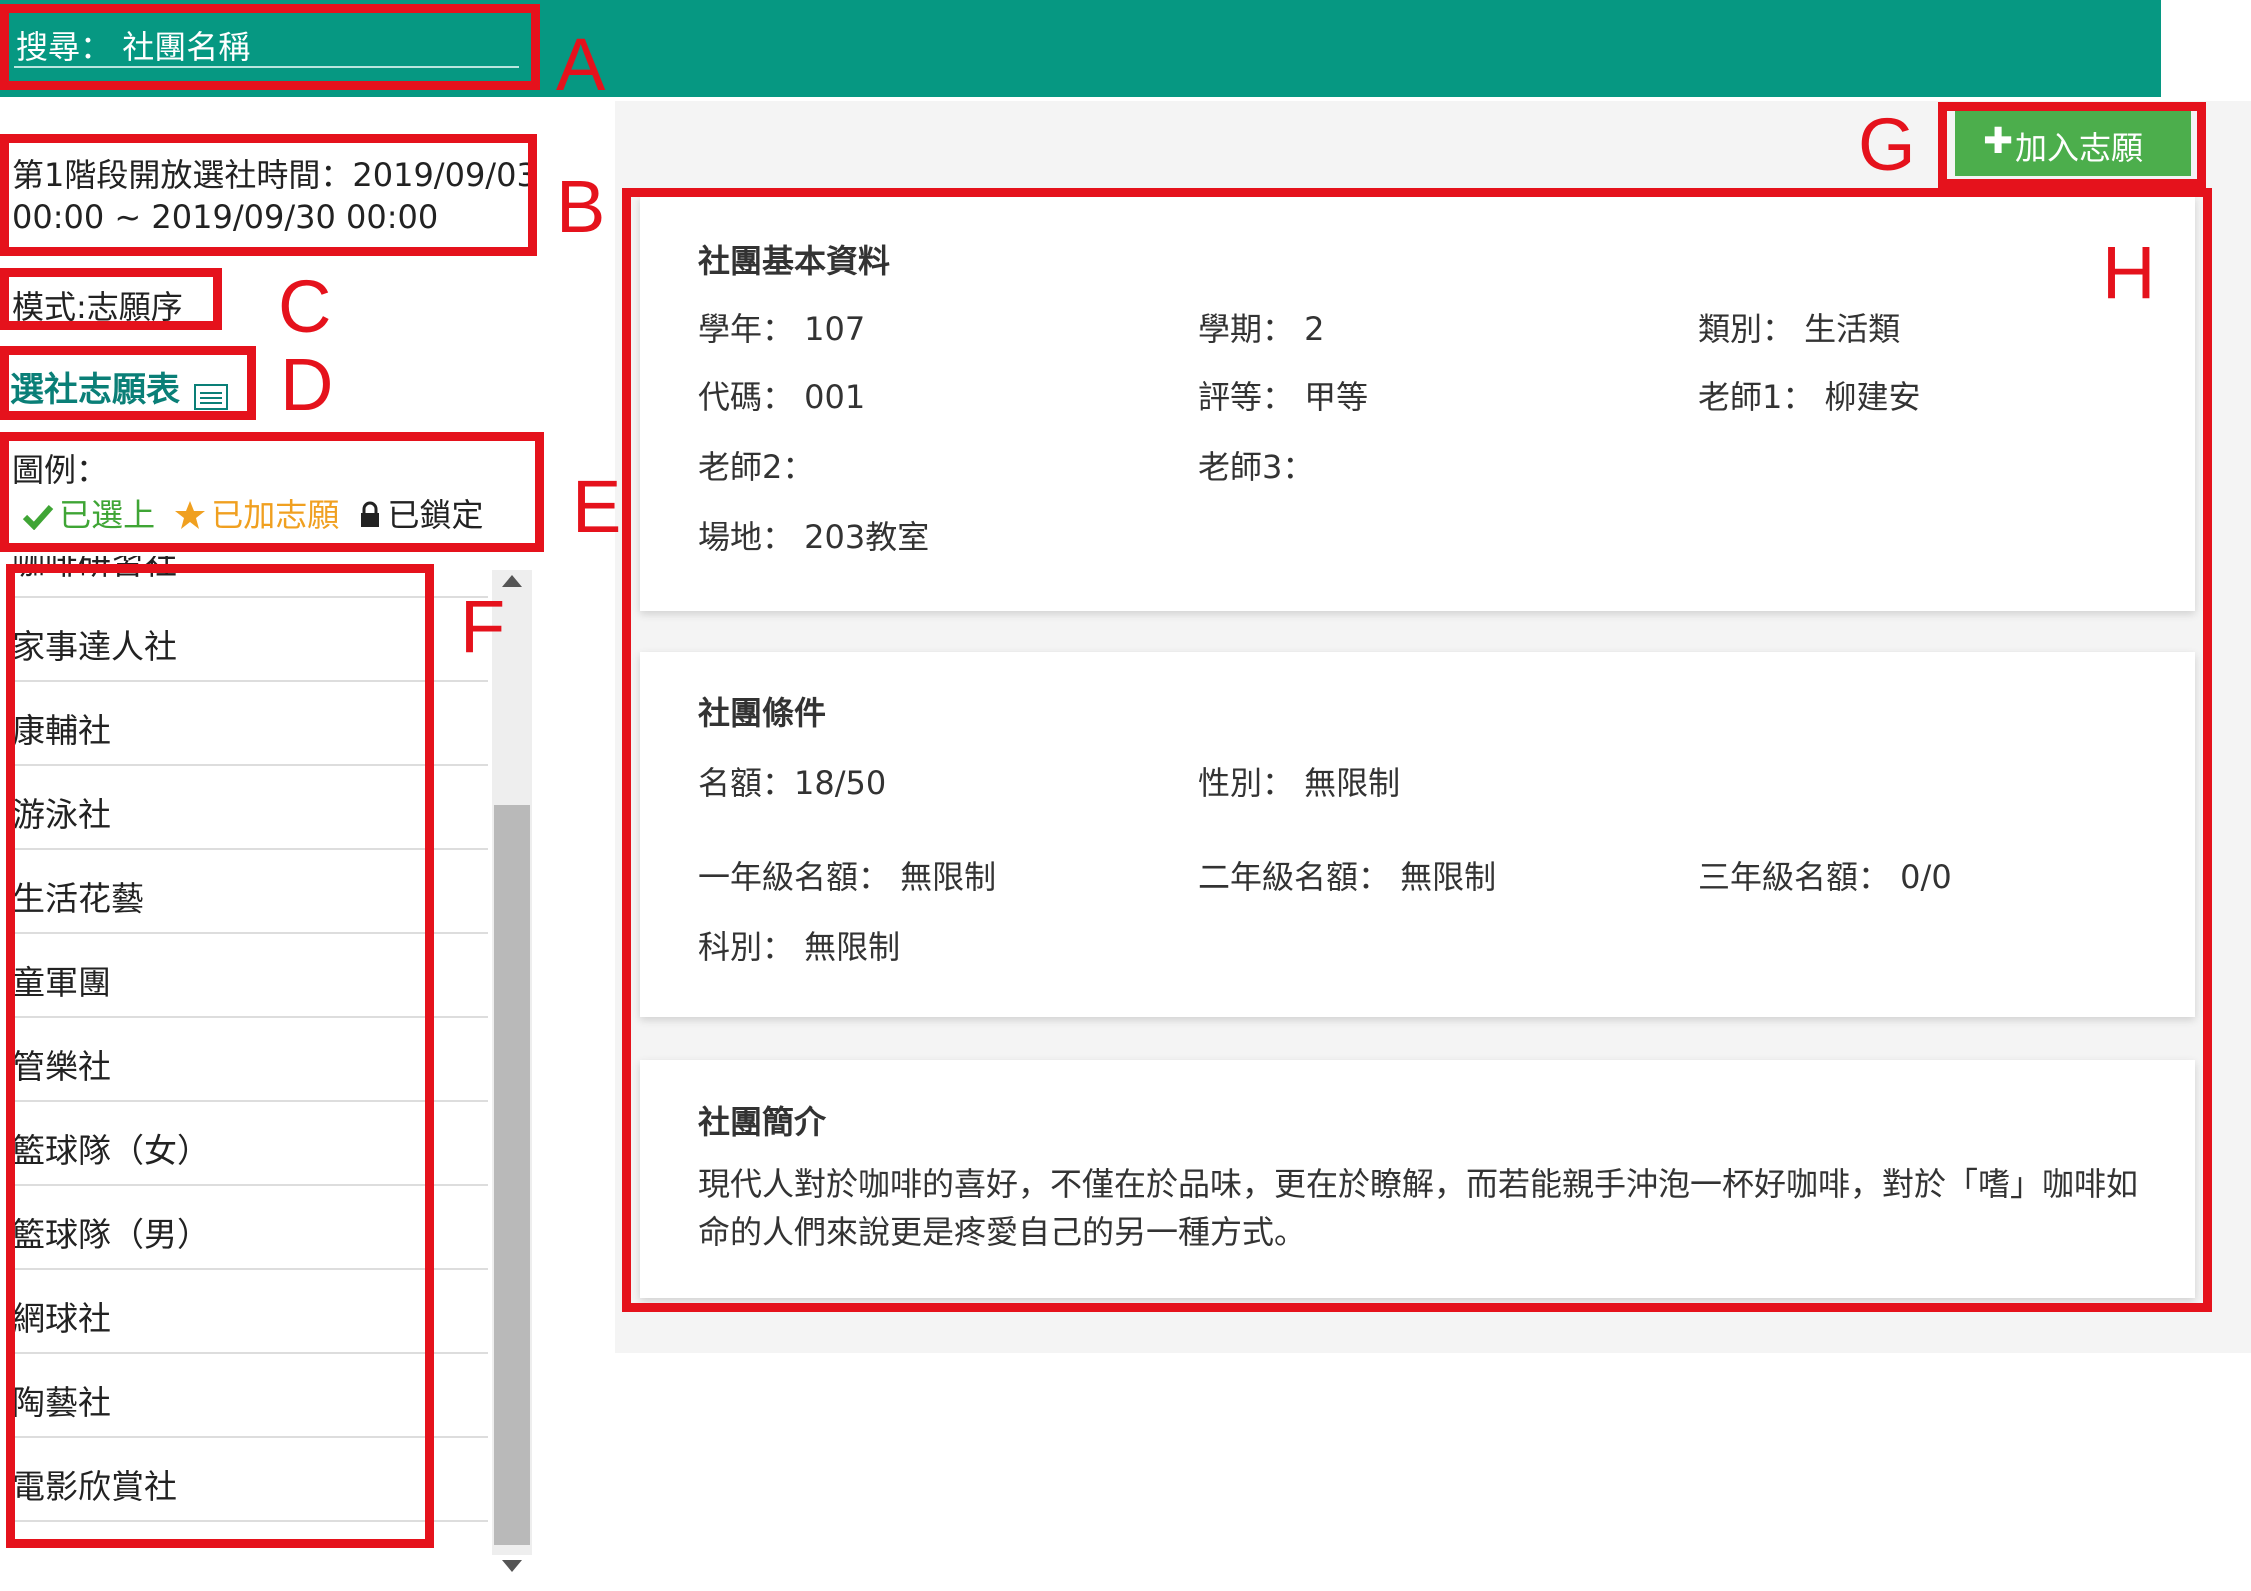 Image resolution: width=2251 pixels, height=1591 pixels. Describe the element at coordinates (597, 506) in the screenshot. I see `callout-label-e: E` at that location.